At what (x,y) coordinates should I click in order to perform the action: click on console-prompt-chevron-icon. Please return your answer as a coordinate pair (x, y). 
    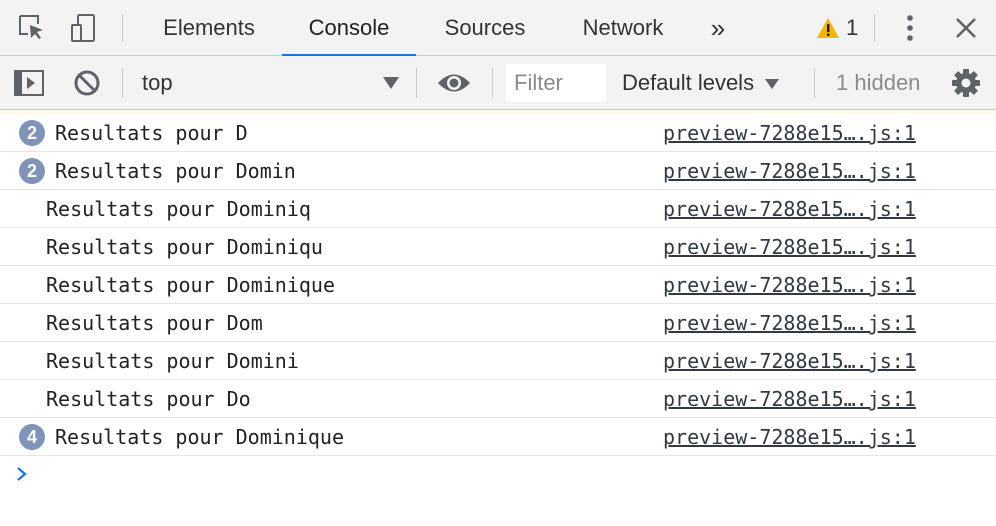
    Looking at the image, I should click on (26, 474).